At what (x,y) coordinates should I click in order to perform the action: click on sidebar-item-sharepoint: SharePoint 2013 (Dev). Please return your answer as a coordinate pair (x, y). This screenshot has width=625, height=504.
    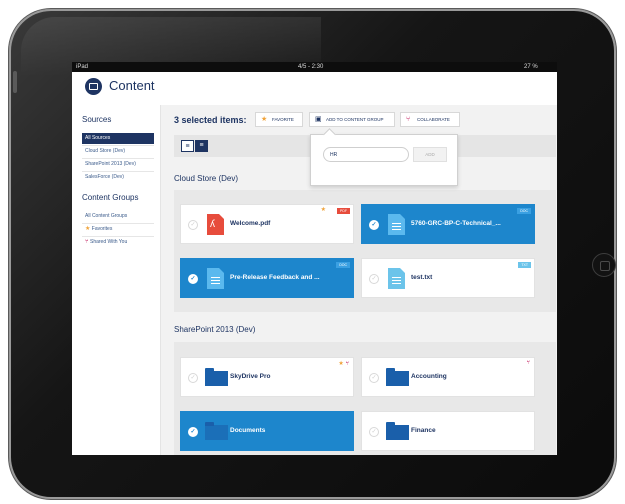
    Looking at the image, I should click on (118, 164).